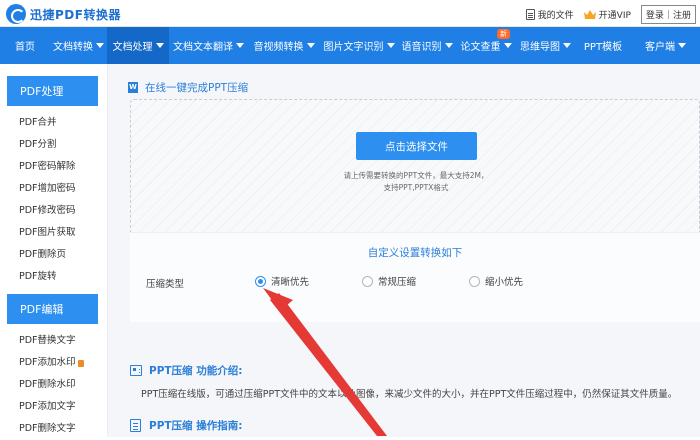 This screenshot has height=440, width=700. What do you see at coordinates (16, 14) in the screenshot?
I see `logo-icon` at bounding box center [16, 14].